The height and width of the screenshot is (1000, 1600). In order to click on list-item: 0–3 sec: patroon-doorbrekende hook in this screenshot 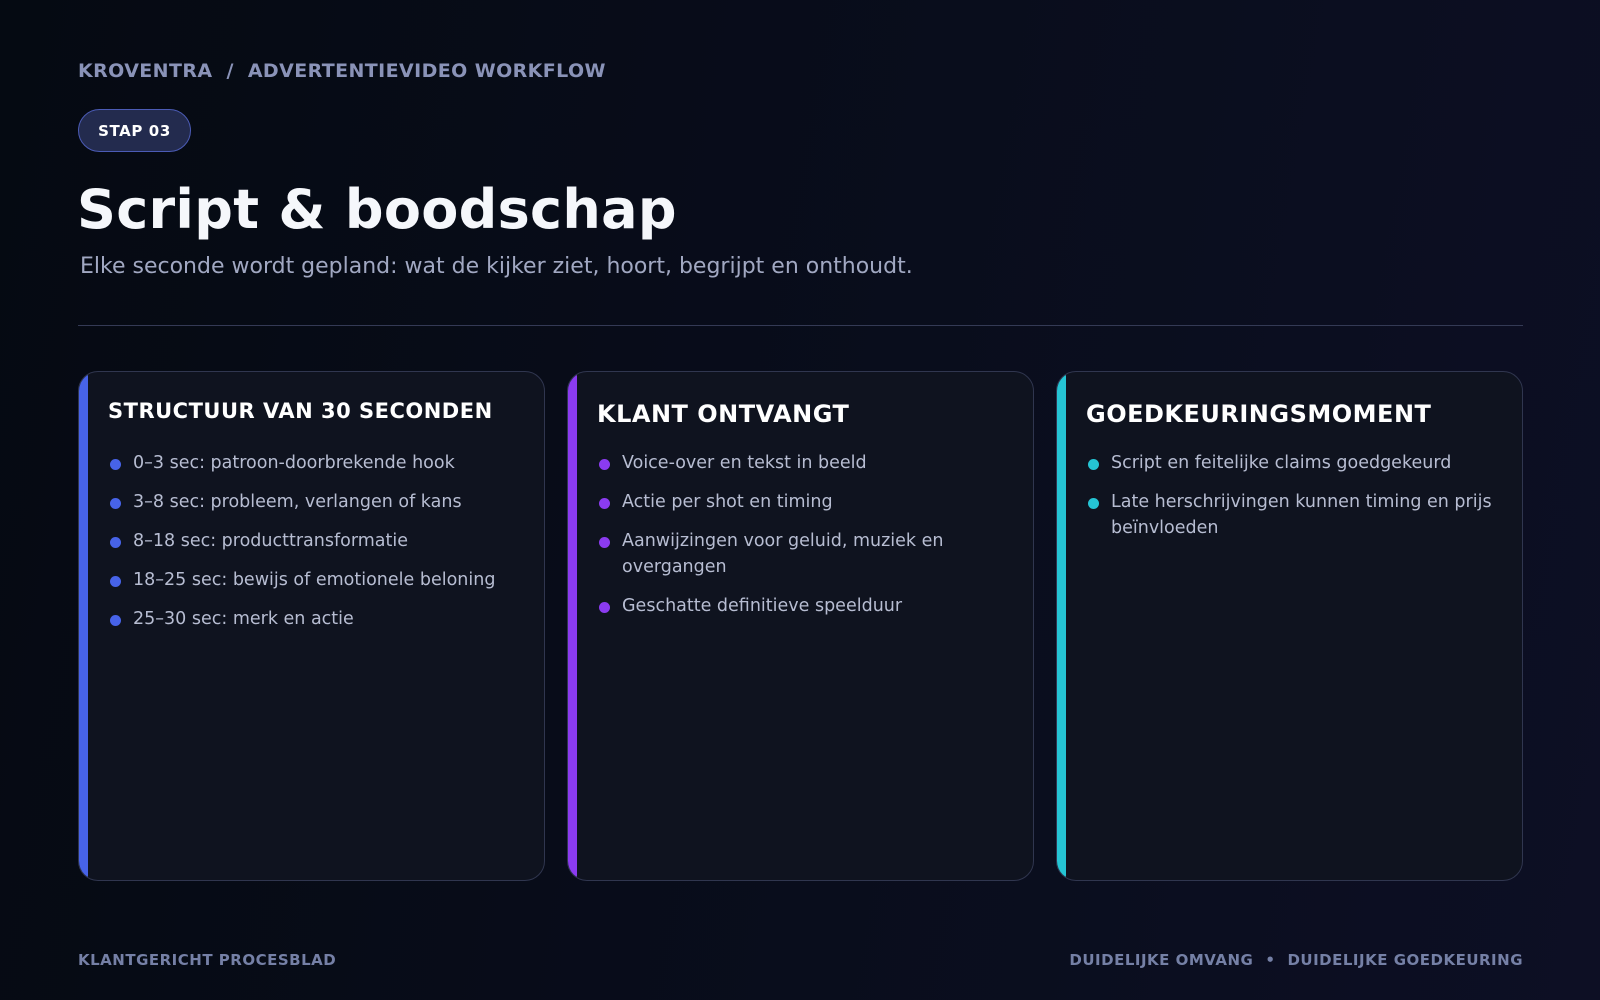, I will do `click(316, 463)`.